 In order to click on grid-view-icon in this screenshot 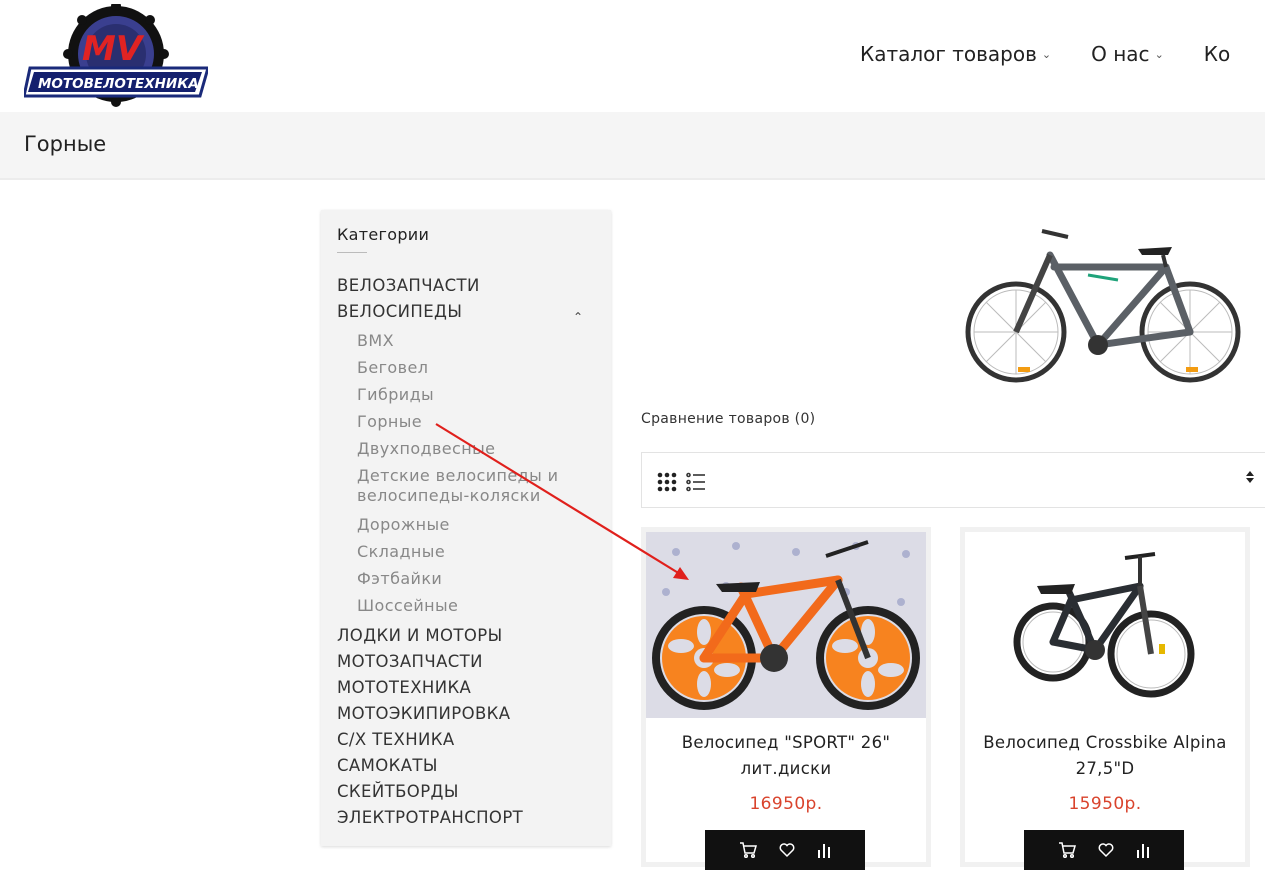, I will do `click(667, 482)`.